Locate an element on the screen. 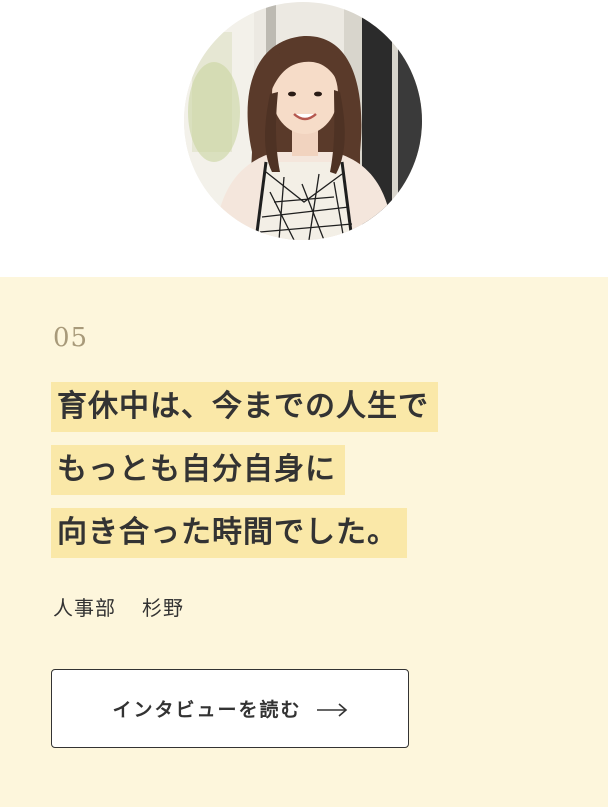 Image resolution: width=608 pixels, height=807 pixels. interview-headline: 育休中は、今までの人生で もっとも自分自身に 向き合った時間でした。 is located at coordinates (244, 476).